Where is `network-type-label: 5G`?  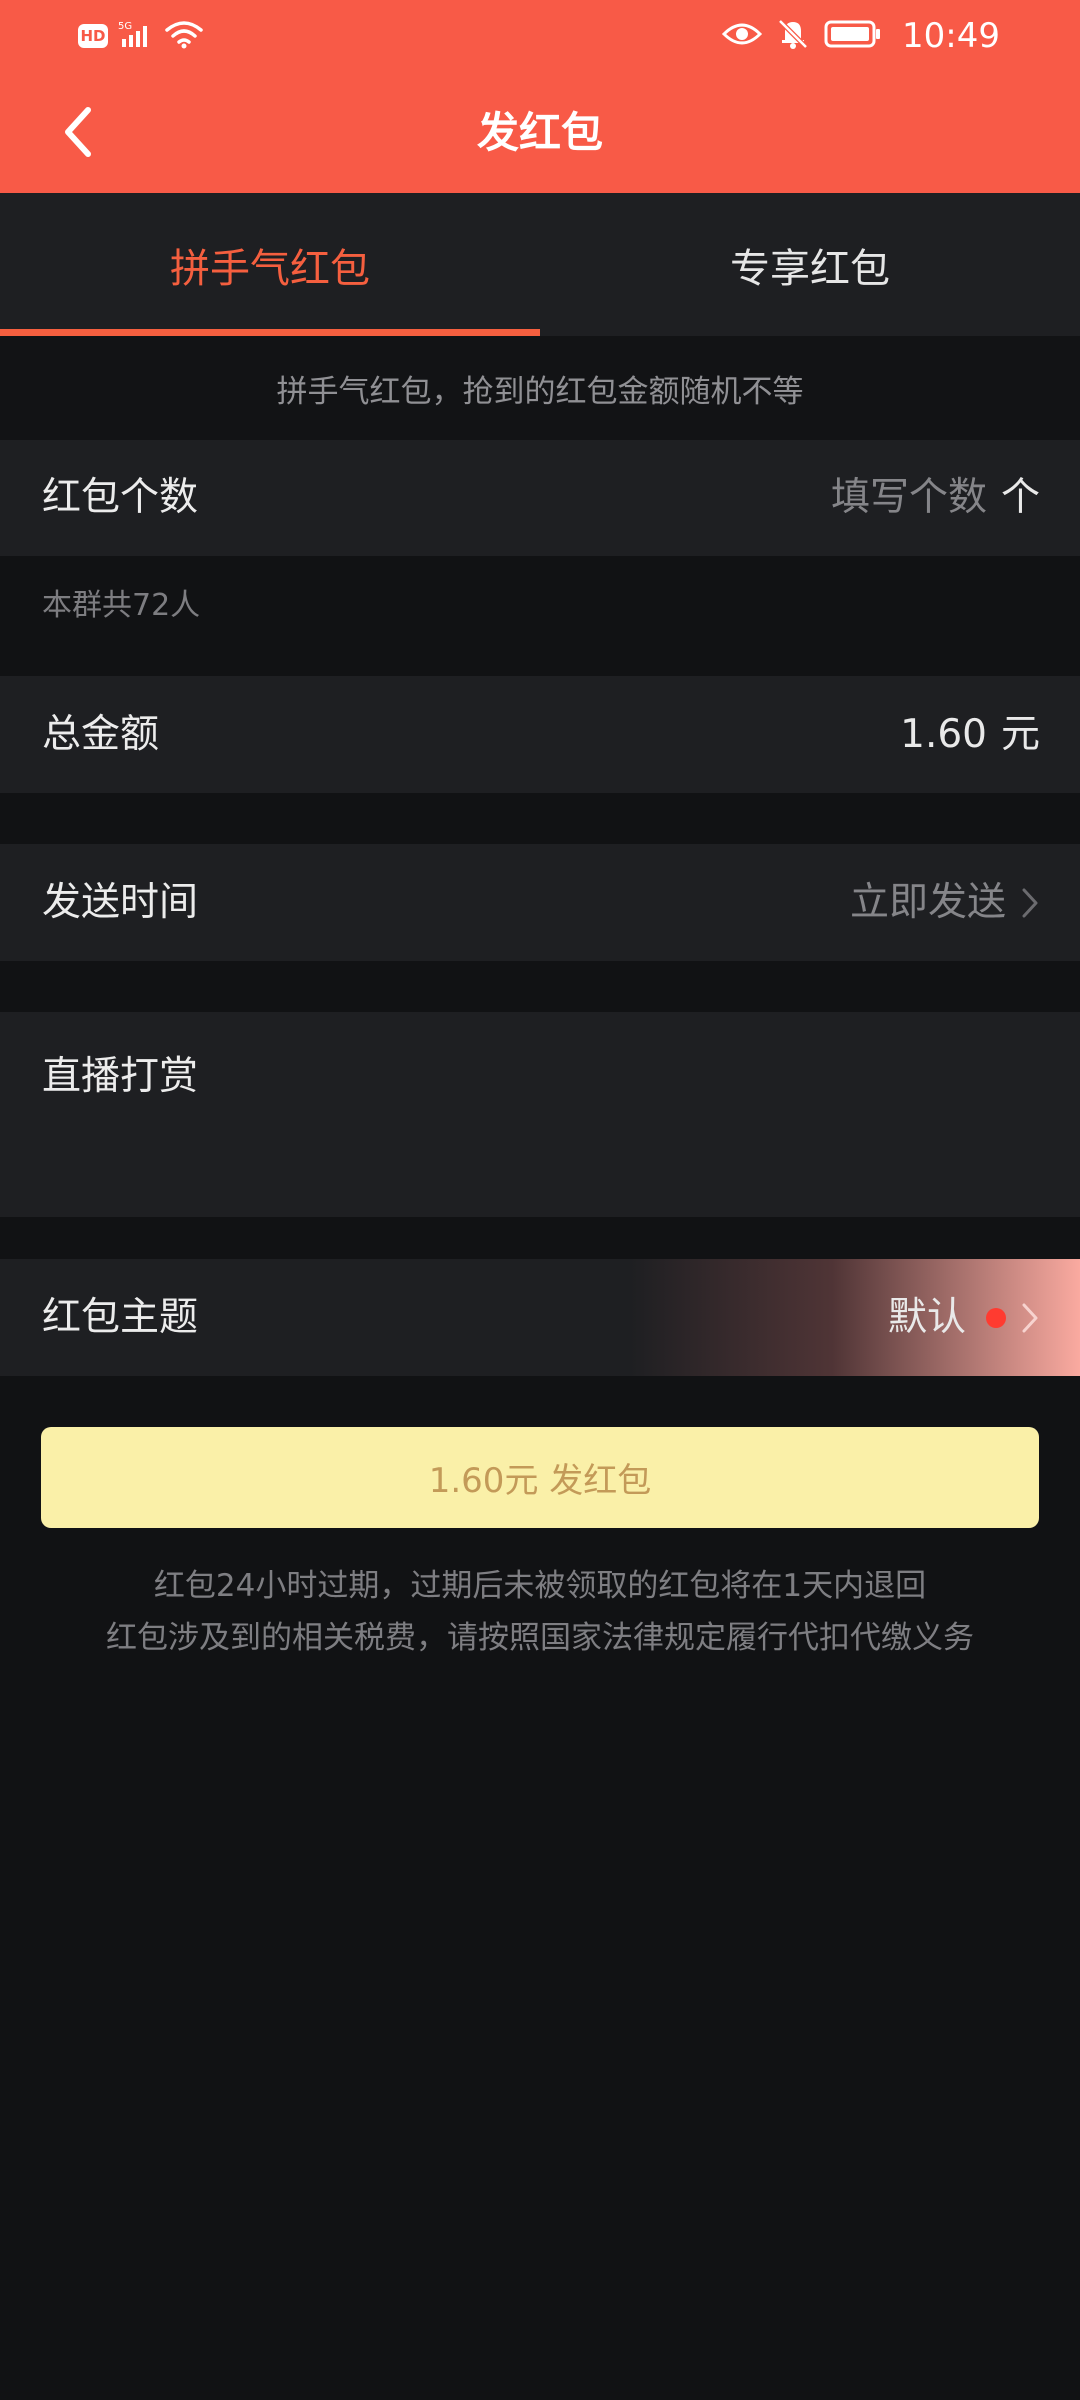
network-type-label: 5G is located at coordinates (125, 26).